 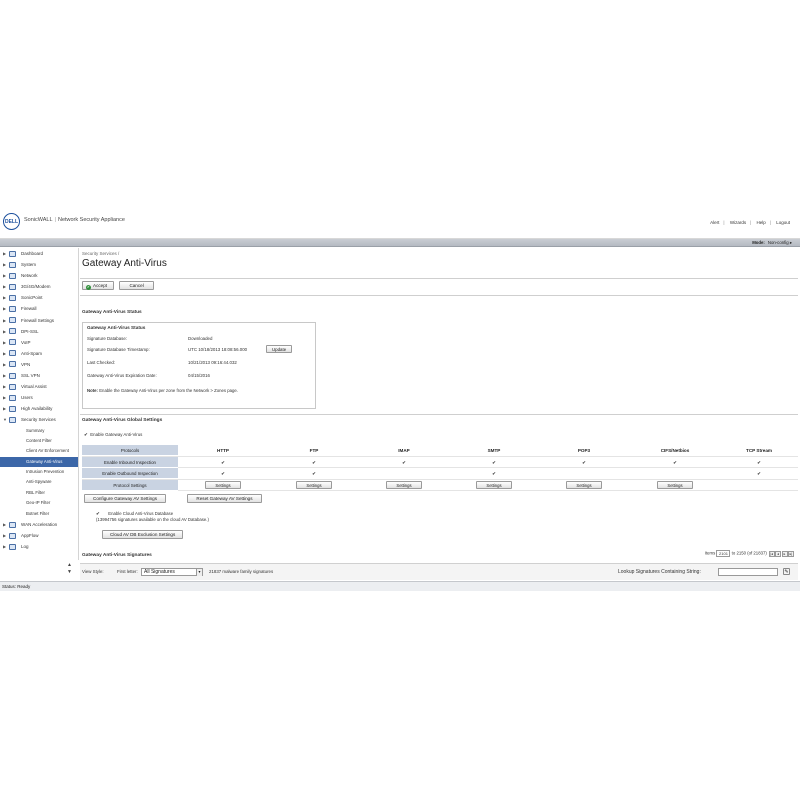 I want to click on pager-from-input: 2101, so click(x=723, y=553).